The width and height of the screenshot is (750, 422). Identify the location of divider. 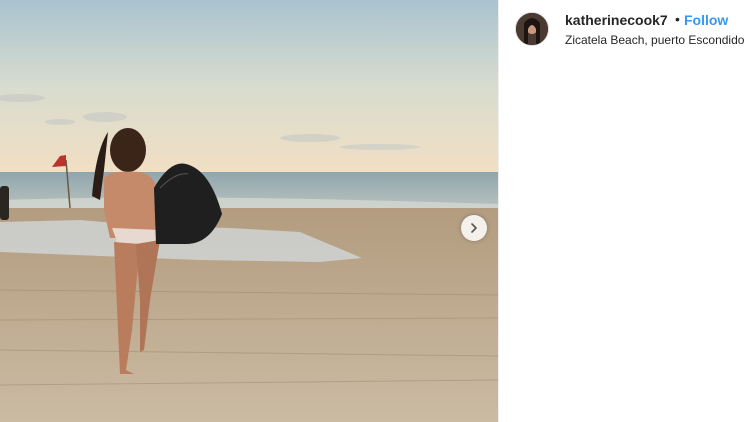
(498, 211).